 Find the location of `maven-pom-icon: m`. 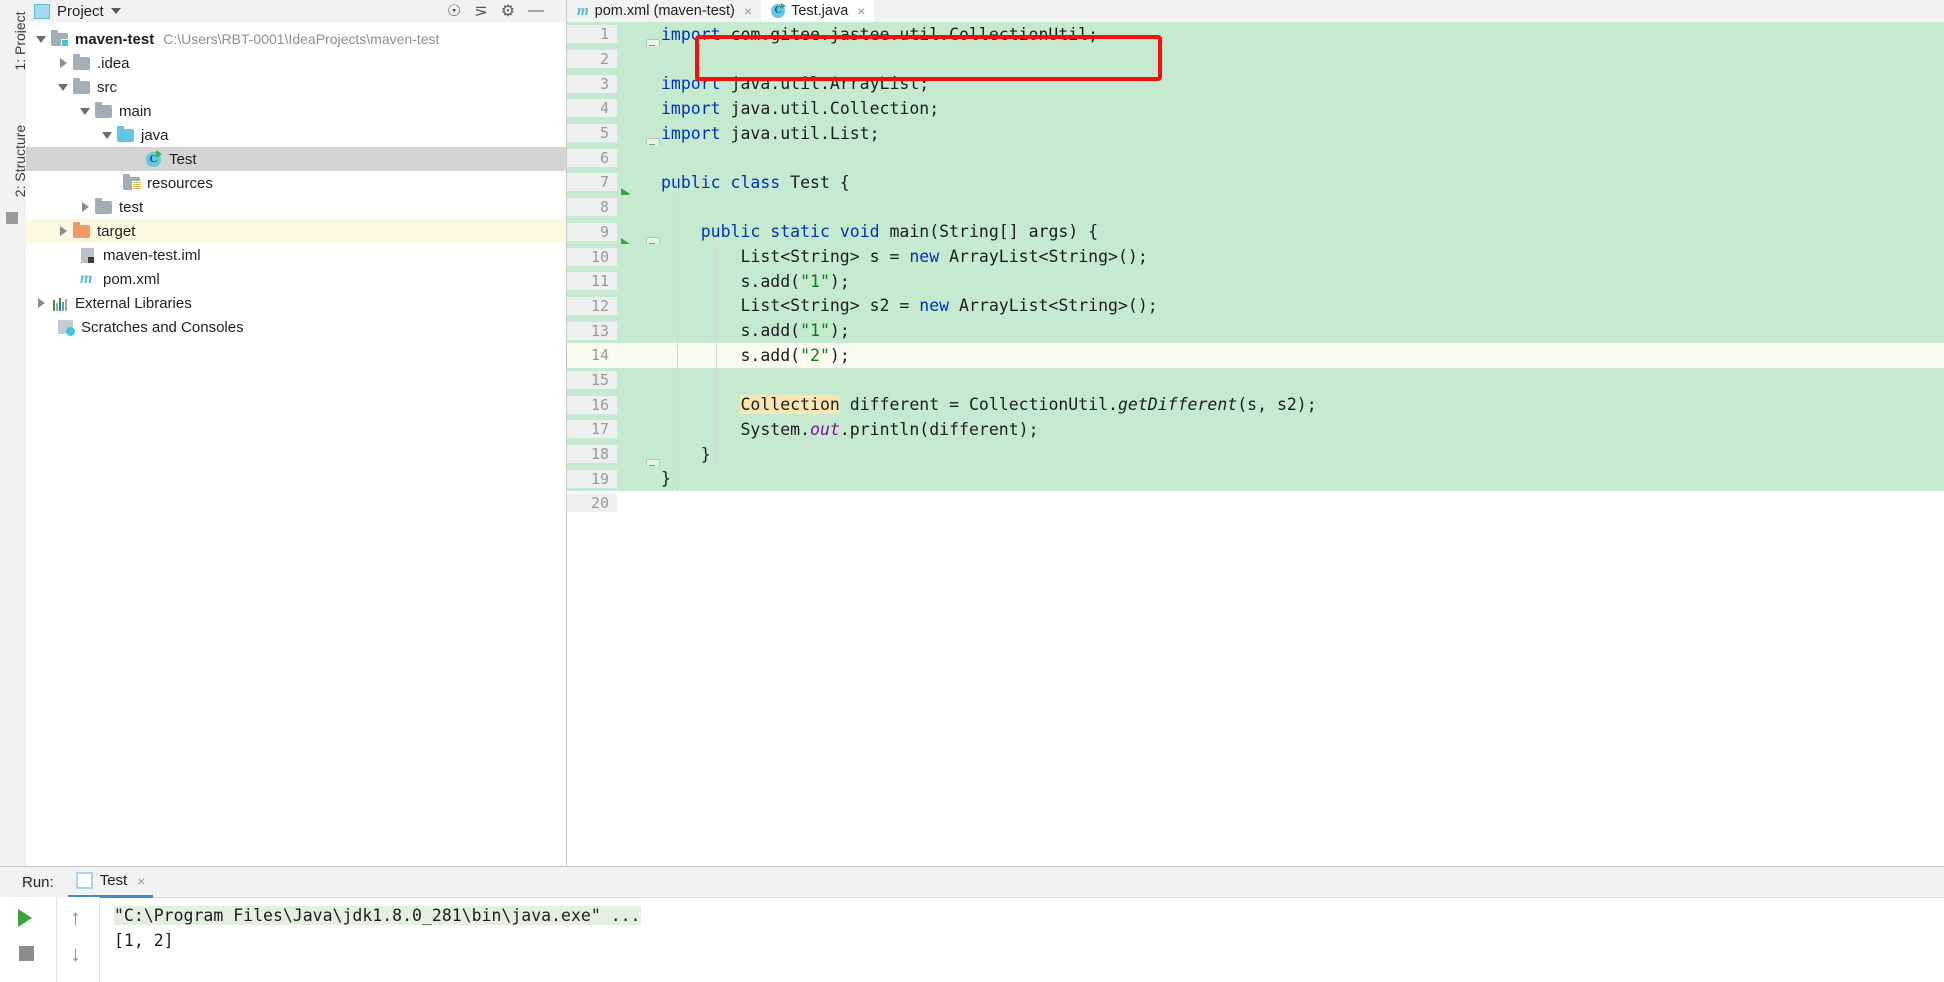

maven-pom-icon: m is located at coordinates (583, 10).